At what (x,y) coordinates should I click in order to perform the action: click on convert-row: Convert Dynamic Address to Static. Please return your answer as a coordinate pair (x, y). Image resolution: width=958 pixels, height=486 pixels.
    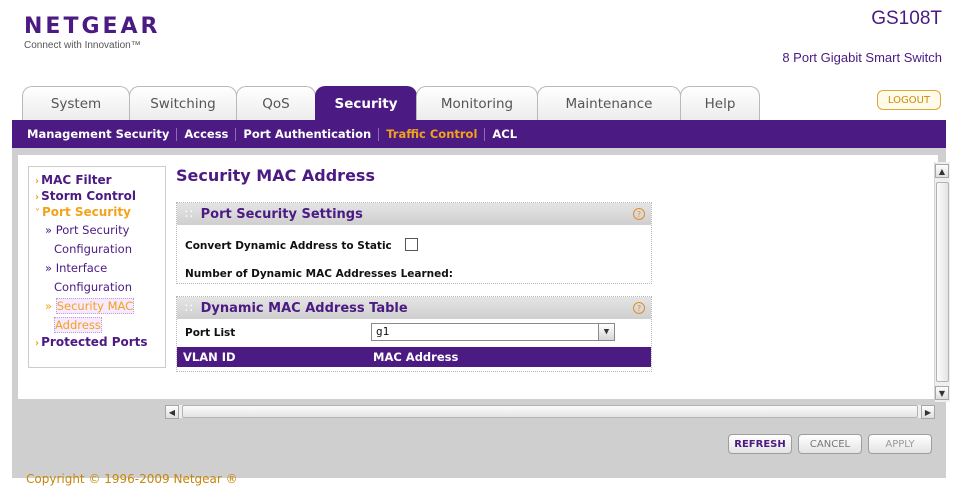
    Looking at the image, I should click on (301, 243).